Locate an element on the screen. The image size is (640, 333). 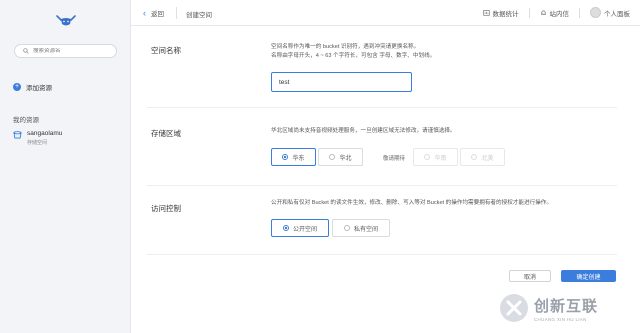
top-bar: ‹ 返回 创建空间 数据统计 站内信 个人面板 is located at coordinates (385, 13).